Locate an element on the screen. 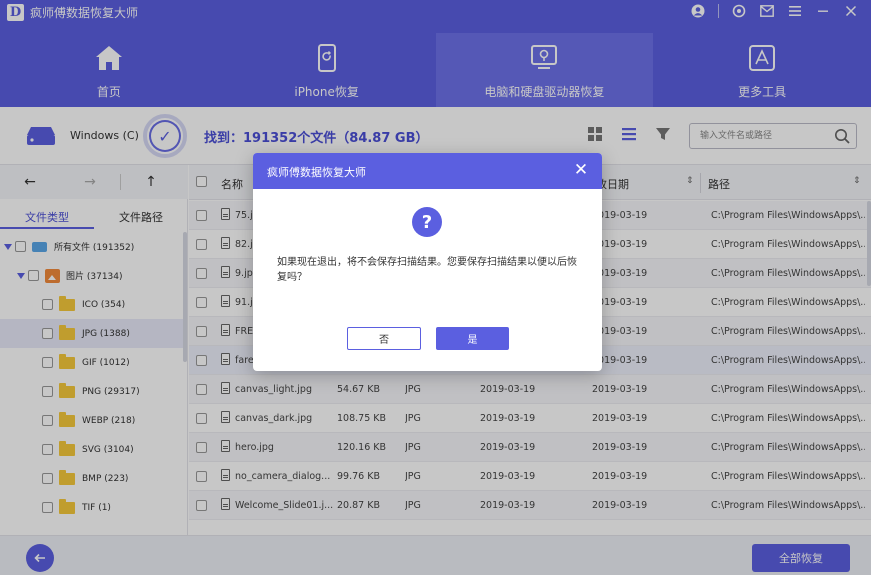  dialog-message: 如果现在退出，将不会保存扫描结果。您要保存扫描结果以便以后恢复吗？ is located at coordinates (427, 270).